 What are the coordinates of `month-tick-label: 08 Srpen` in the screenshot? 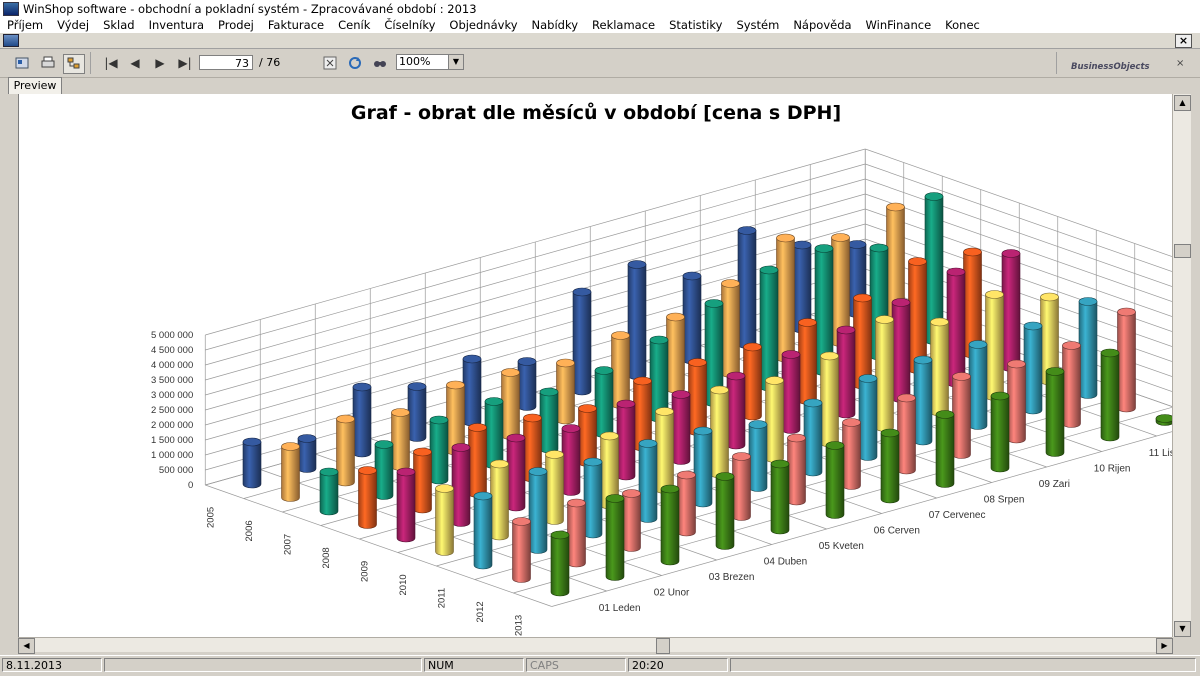 It's located at (1004, 499).